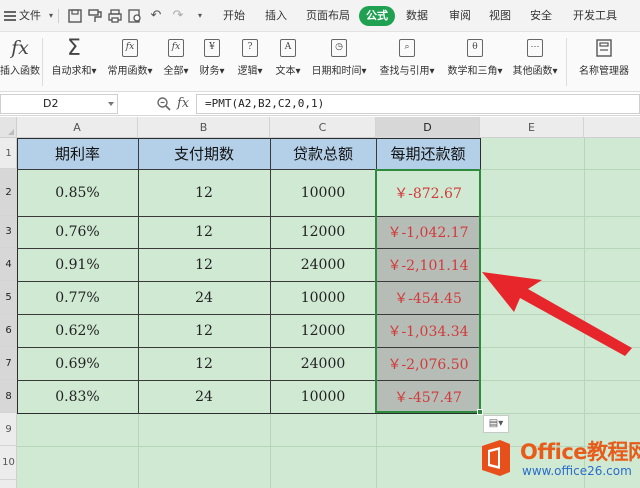  Describe the element at coordinates (8, 297) in the screenshot. I see `row-header-5: 5` at that location.